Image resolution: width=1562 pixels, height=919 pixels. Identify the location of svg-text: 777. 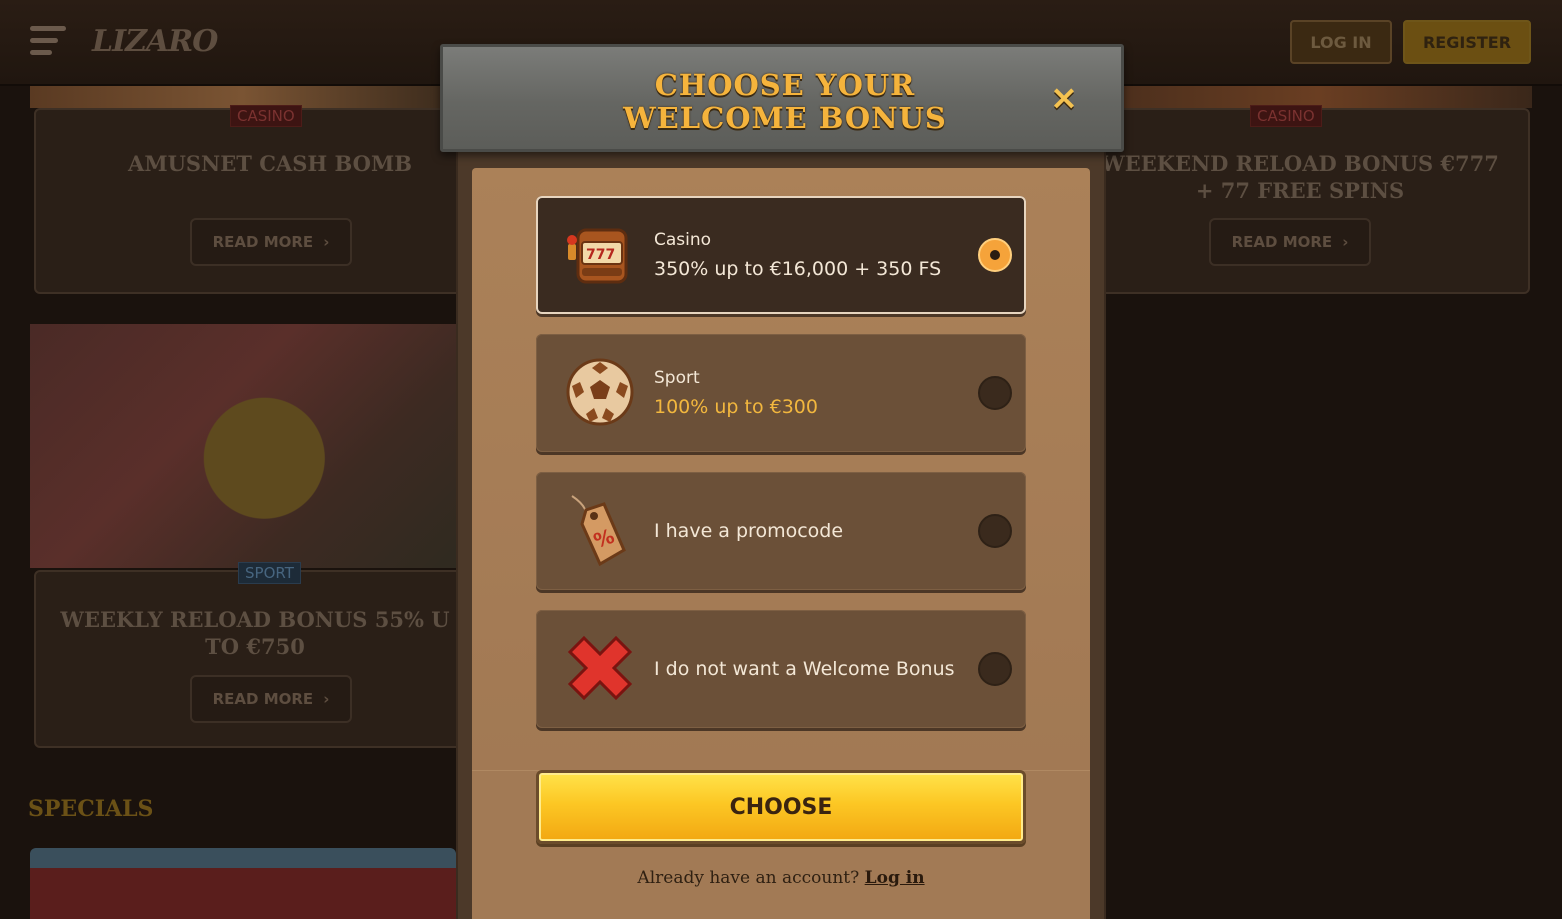
(600, 255).